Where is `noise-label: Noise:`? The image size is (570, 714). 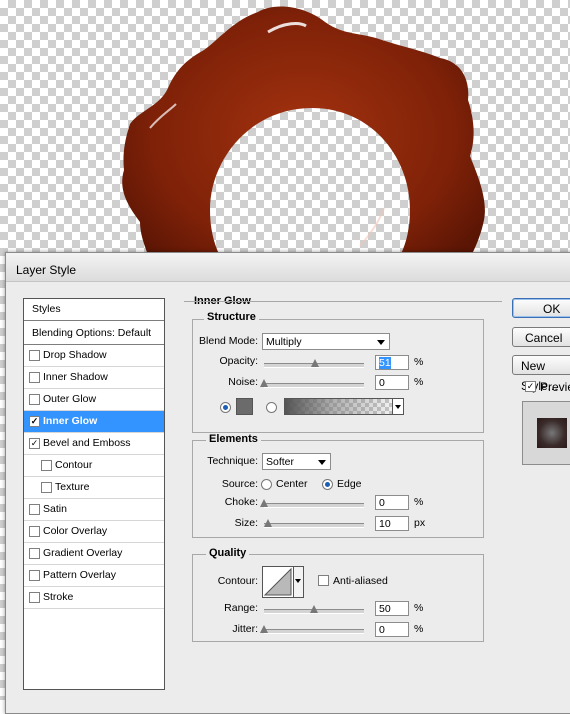
noise-label: Noise: is located at coordinates (243, 382).